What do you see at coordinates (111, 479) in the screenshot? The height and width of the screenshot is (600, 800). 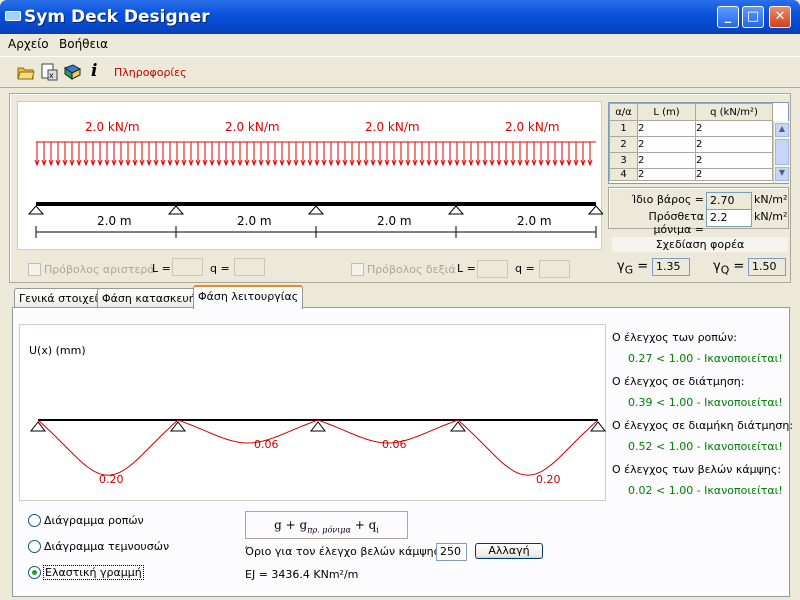 I see `deflection-label-1: 0.20` at bounding box center [111, 479].